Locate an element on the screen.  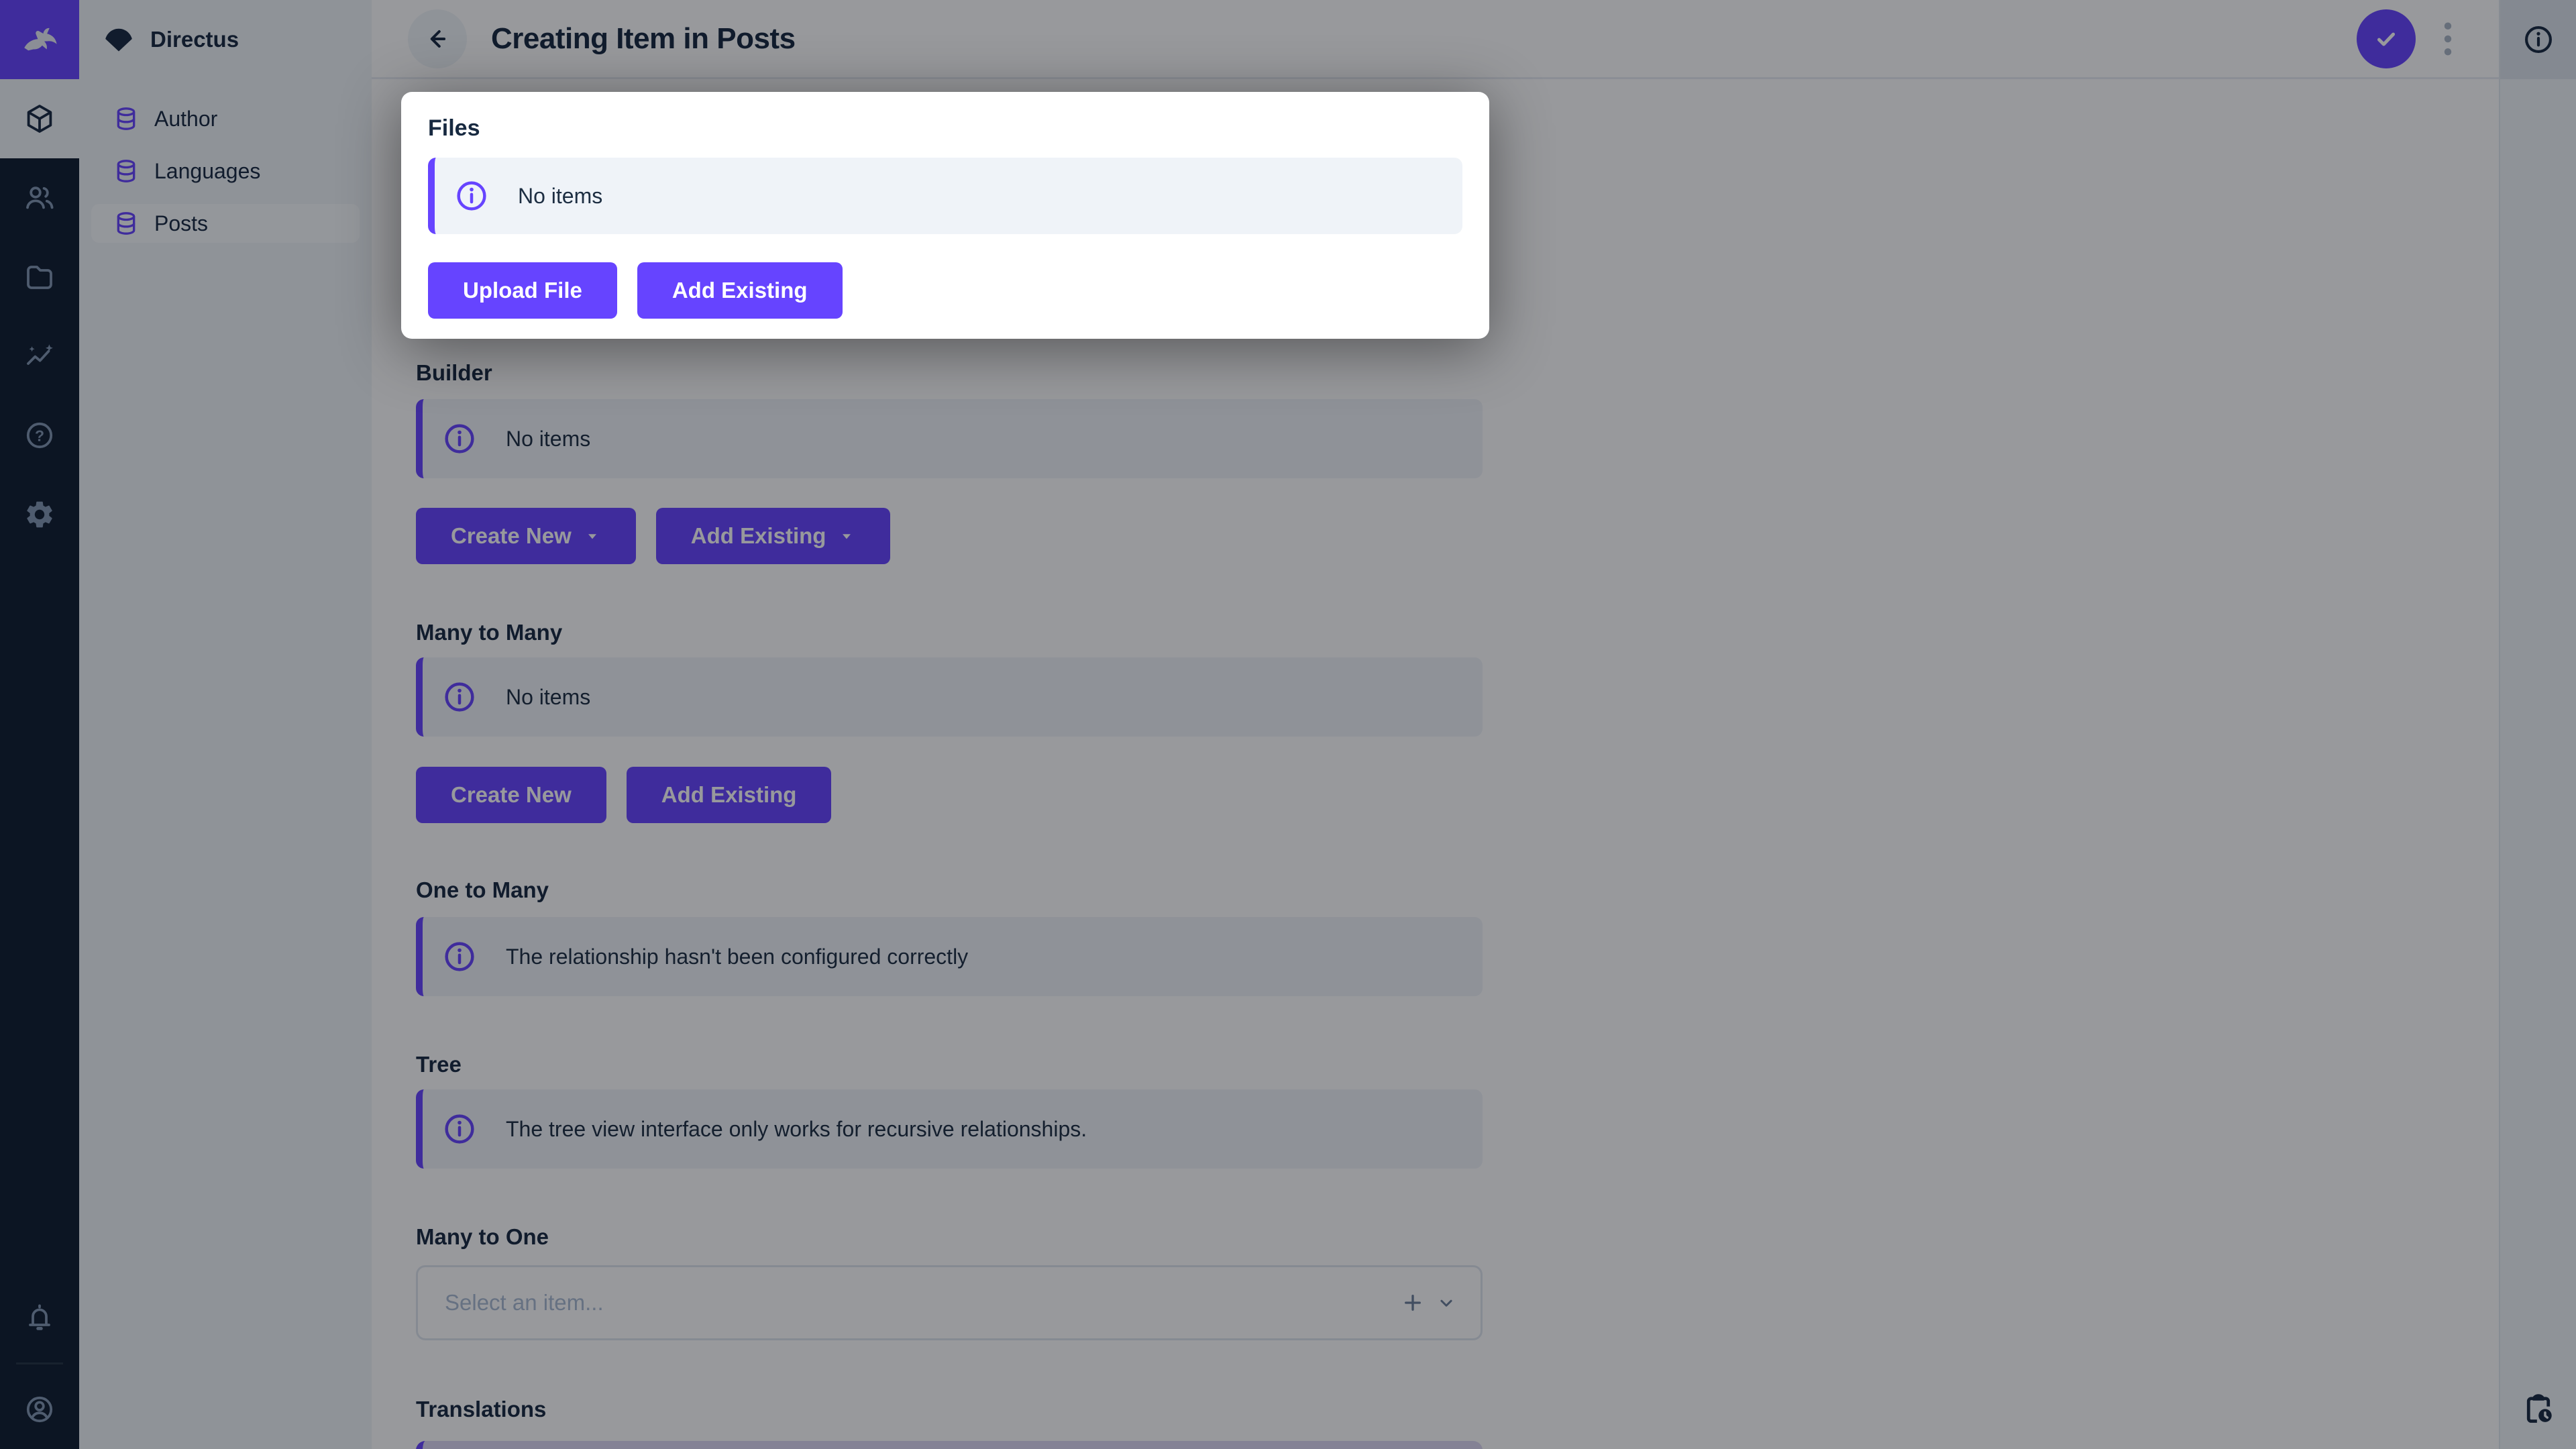
files-notice: No items is located at coordinates (945, 196).